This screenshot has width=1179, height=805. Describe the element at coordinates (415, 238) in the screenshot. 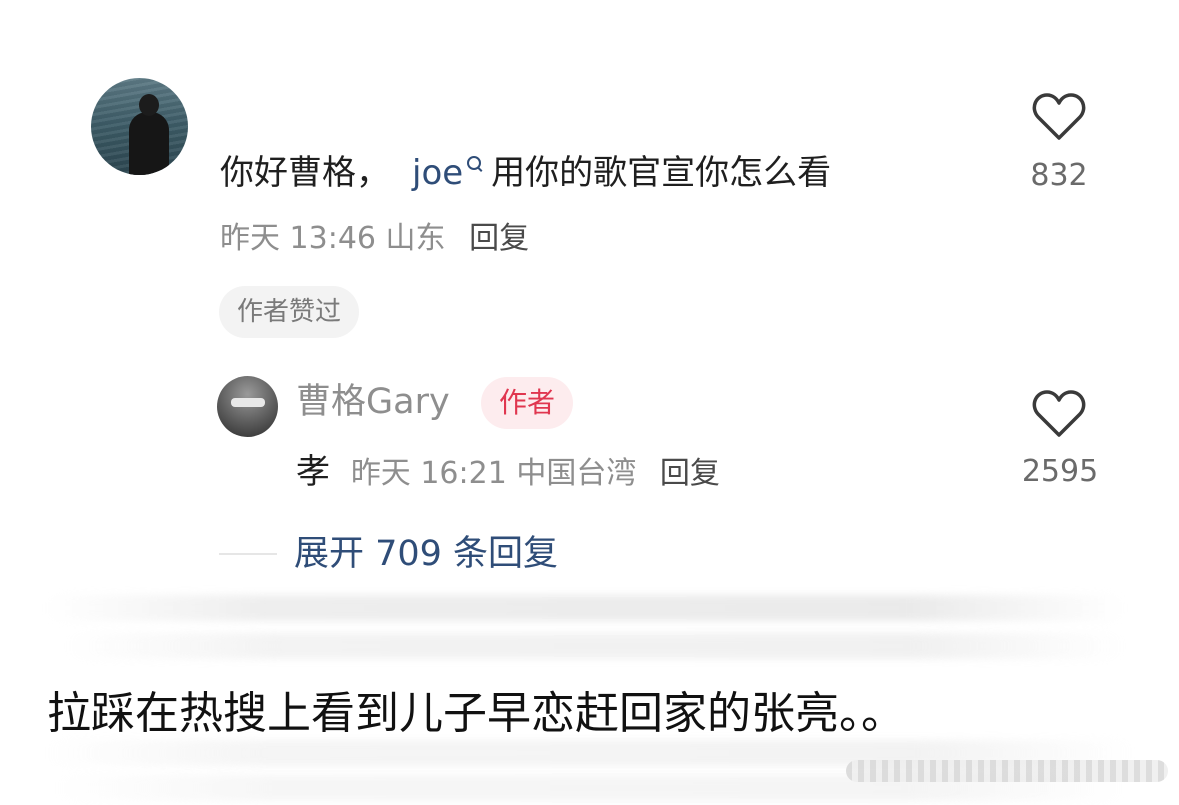

I see `comment-location: 山东` at that location.